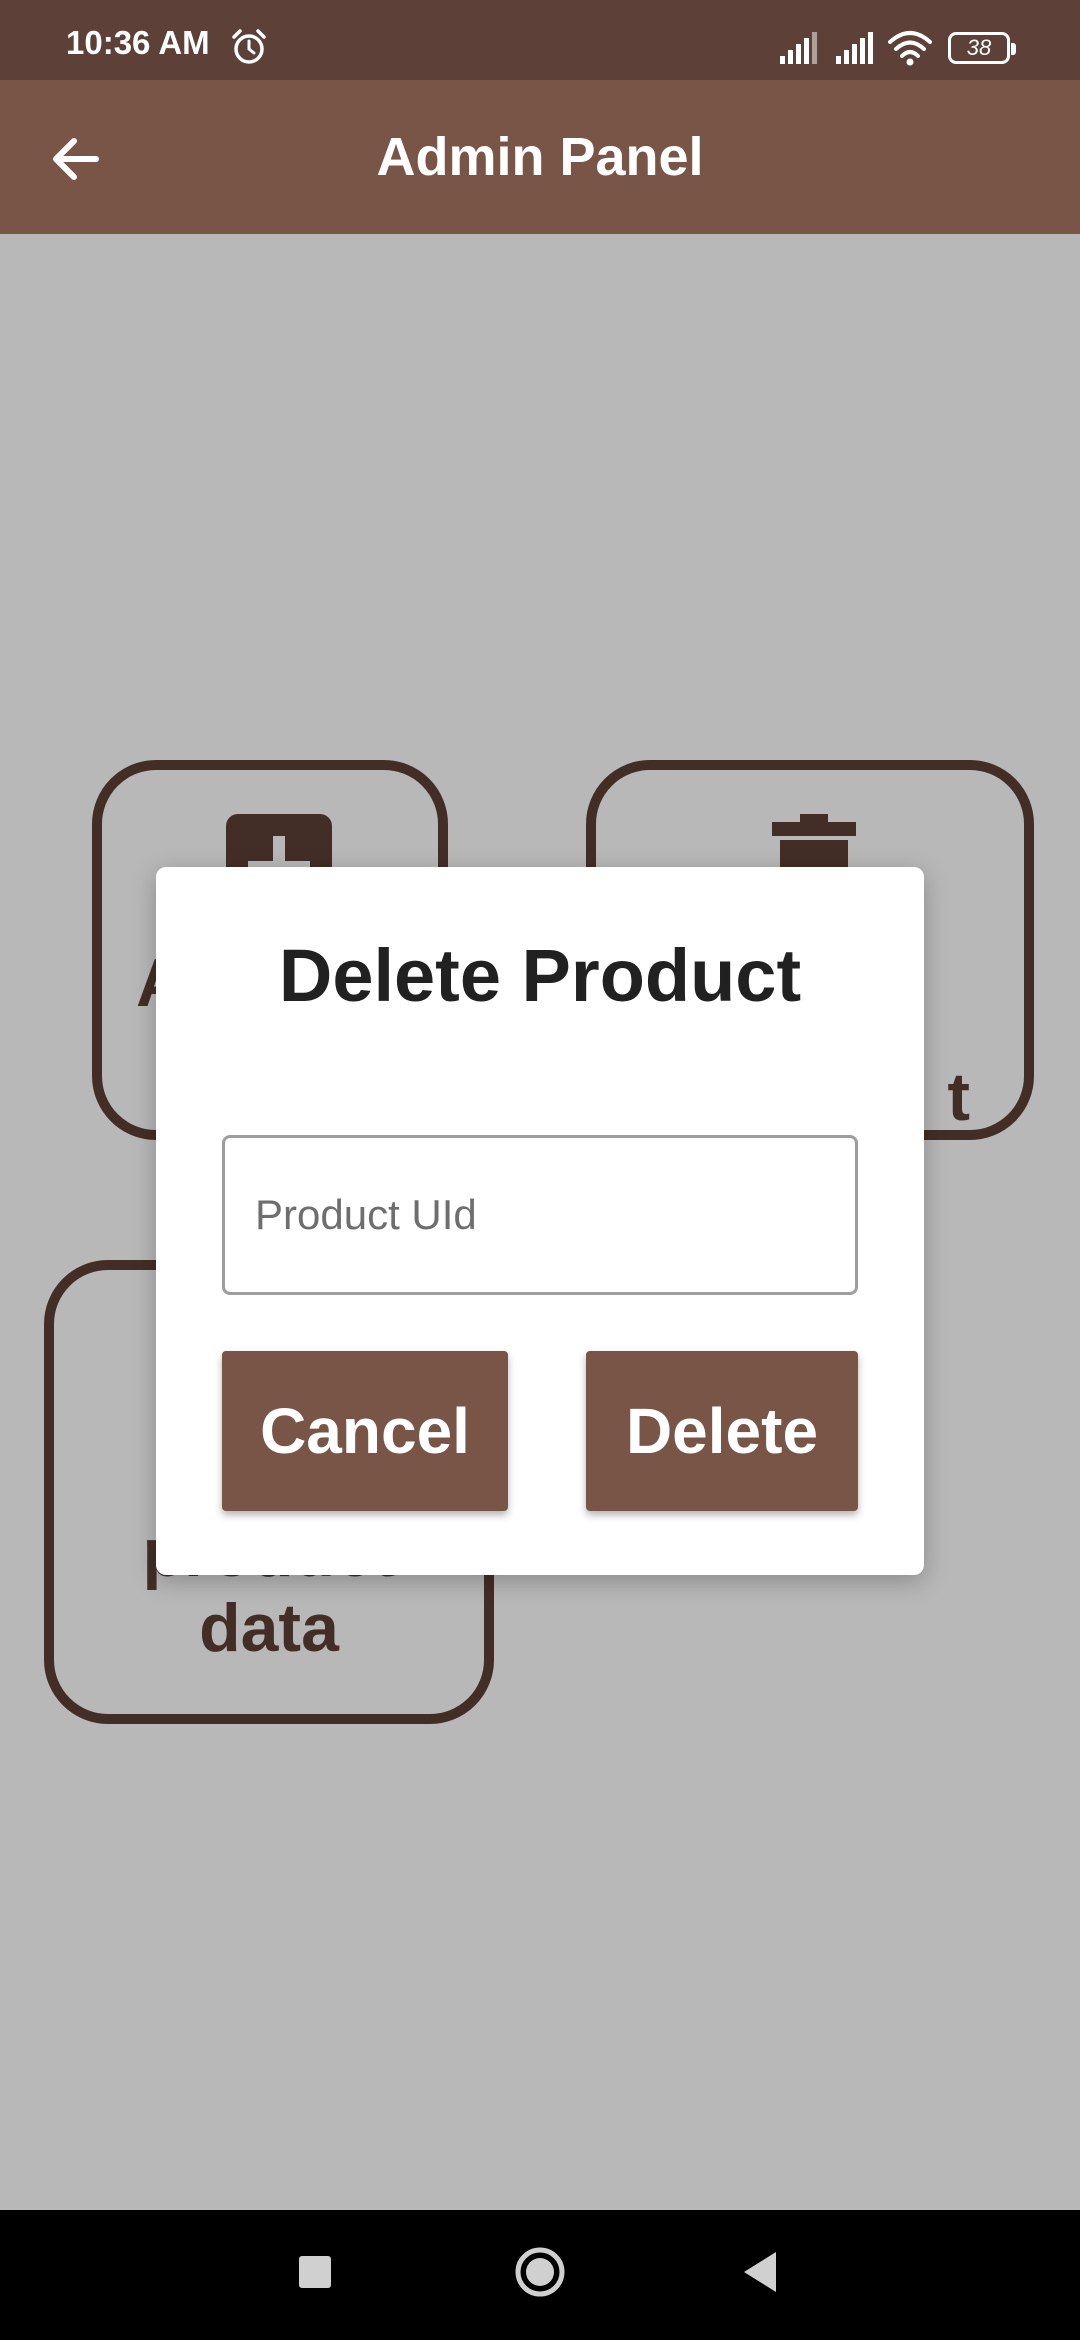  What do you see at coordinates (249, 46) in the screenshot?
I see `alarm-icon` at bounding box center [249, 46].